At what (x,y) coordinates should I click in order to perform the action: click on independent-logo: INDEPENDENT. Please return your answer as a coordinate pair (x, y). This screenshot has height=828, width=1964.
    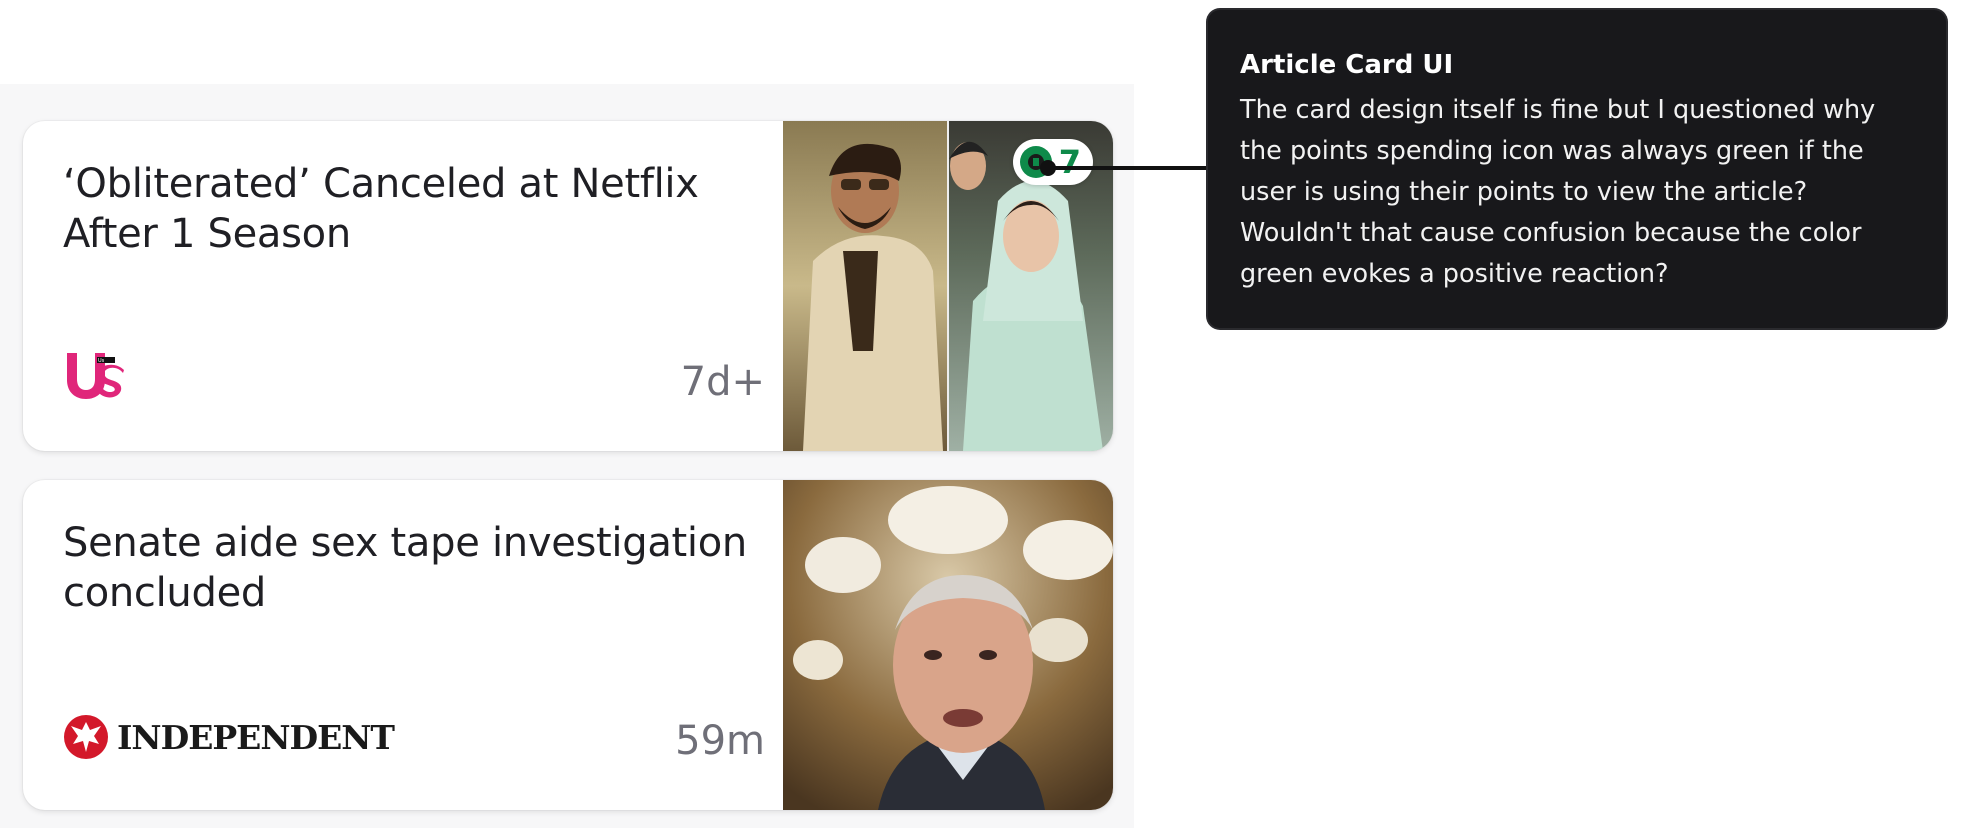
    Looking at the image, I should click on (229, 737).